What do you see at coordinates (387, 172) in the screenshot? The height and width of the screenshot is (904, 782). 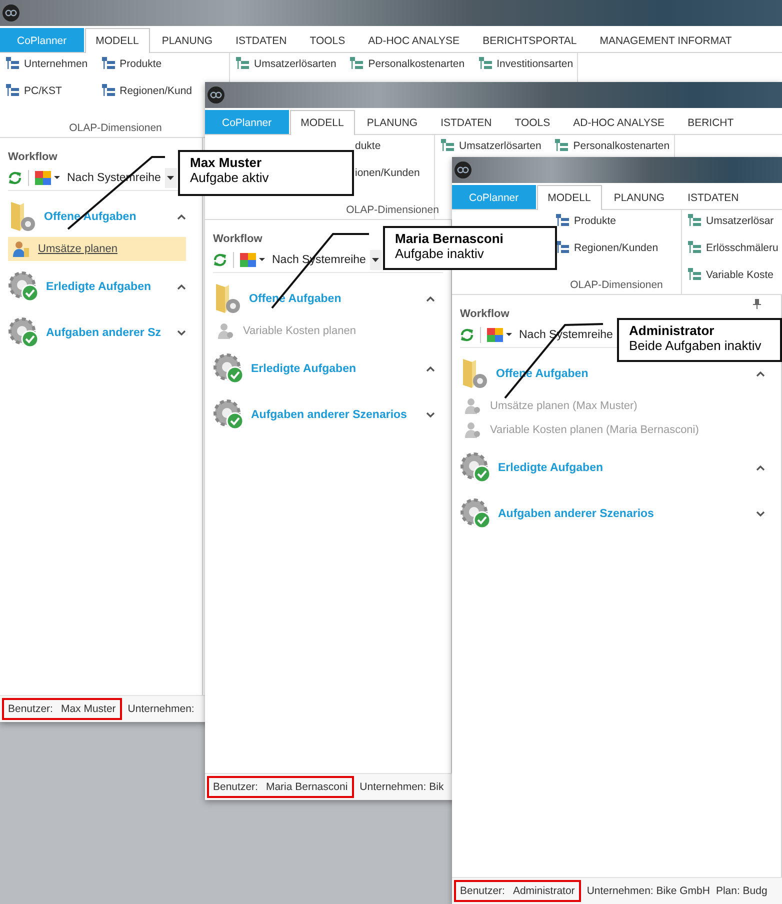 I see `ribbon-item: ionen/Kunden` at bounding box center [387, 172].